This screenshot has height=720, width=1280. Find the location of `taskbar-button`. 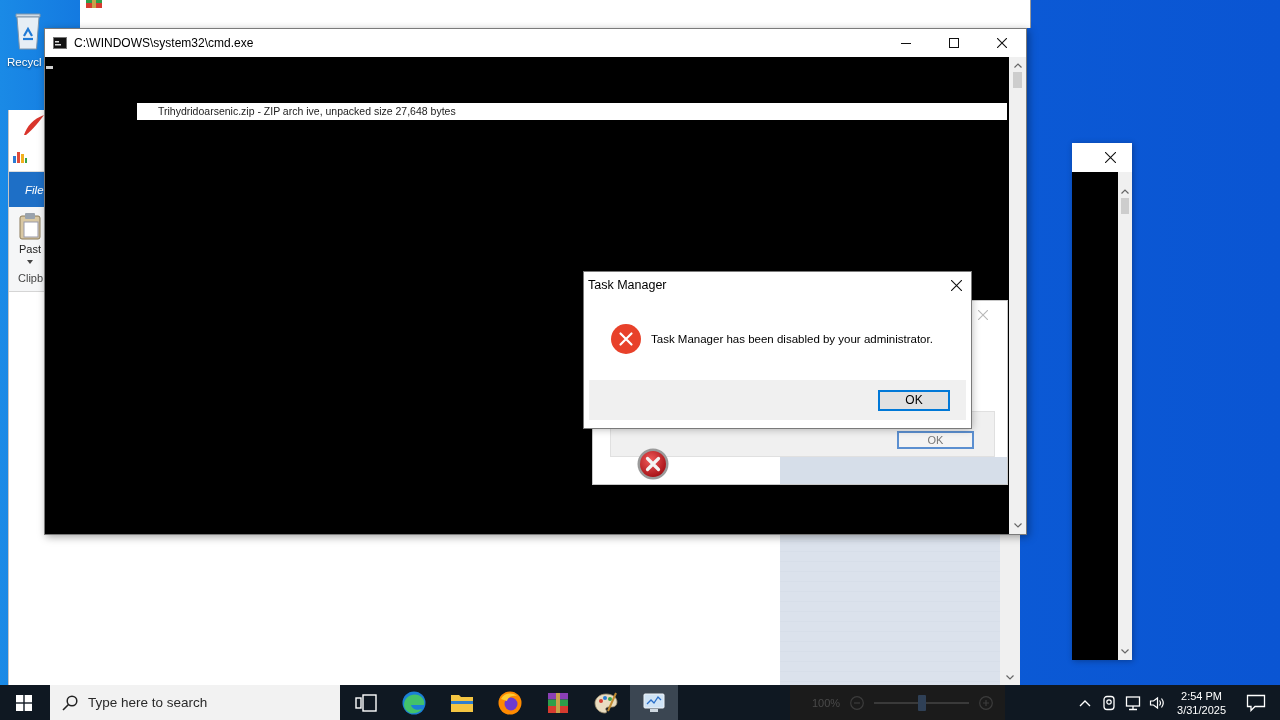

taskbar-button is located at coordinates (654, 702).